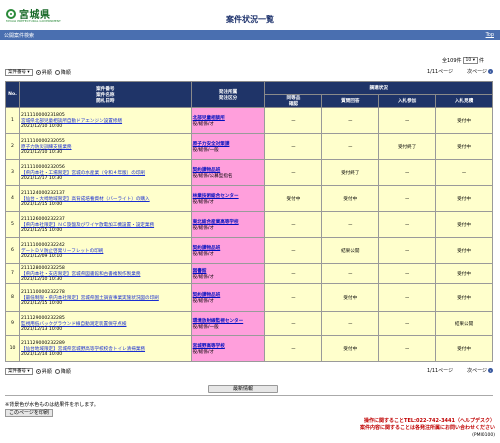  I want to click on sort-desc-radio-bottom, so click(57, 371).